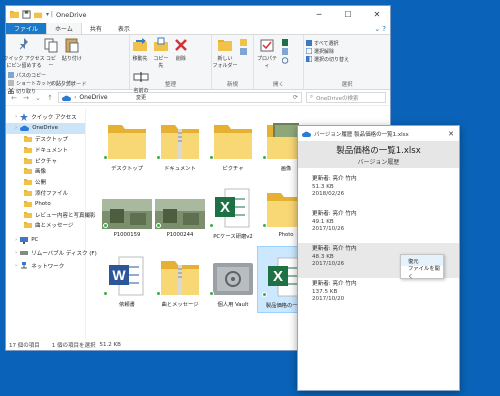 This screenshot has height=396, width=500. I want to click on tab-home: ホーム, so click(64, 28).